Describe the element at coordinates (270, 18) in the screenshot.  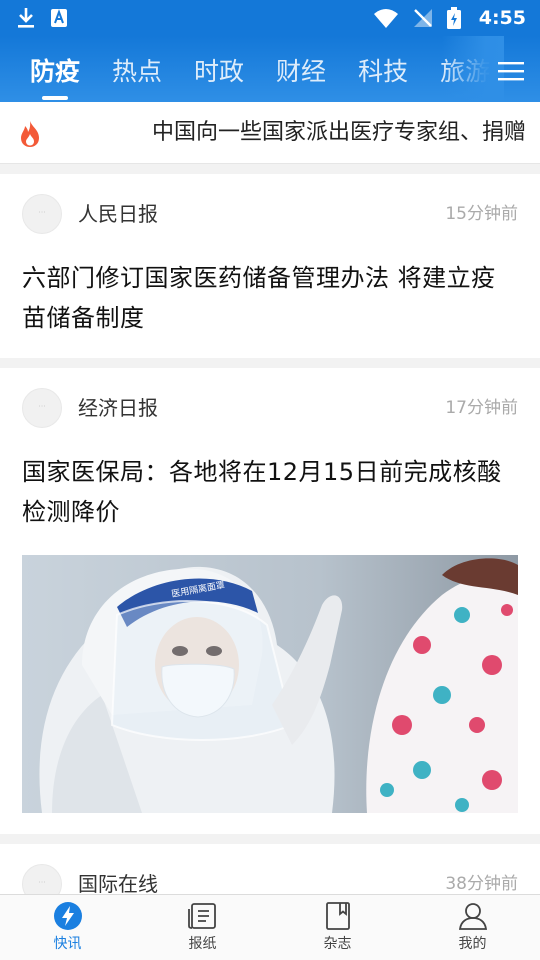
I see `status-bar: 4:55` at that location.